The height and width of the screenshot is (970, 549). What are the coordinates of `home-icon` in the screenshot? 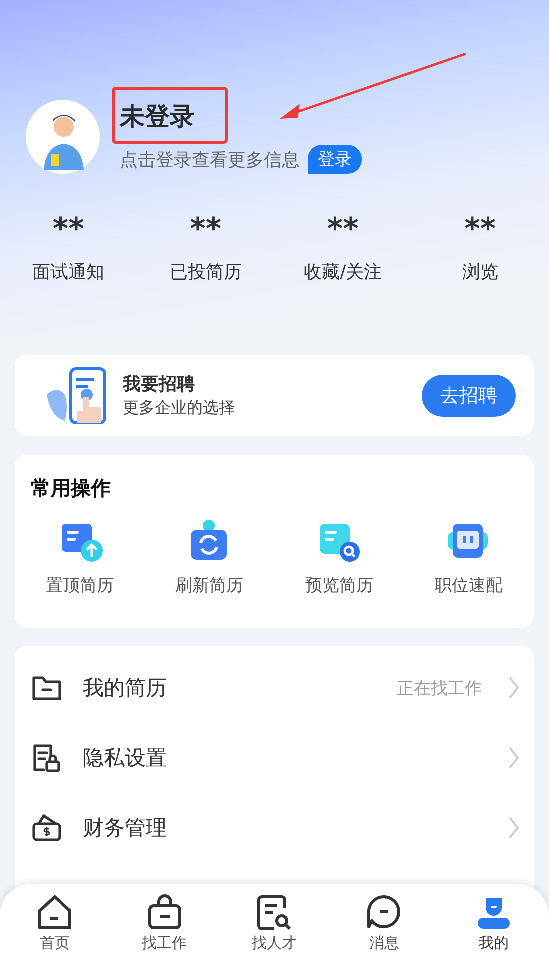 It's located at (55, 913).